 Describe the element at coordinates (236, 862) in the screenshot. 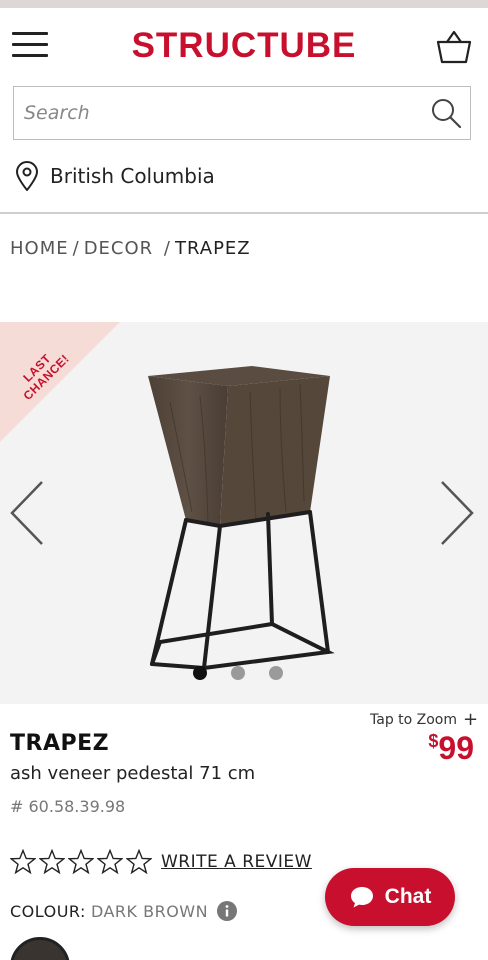

I see `write-review-link: WRITE A REVIEW` at that location.